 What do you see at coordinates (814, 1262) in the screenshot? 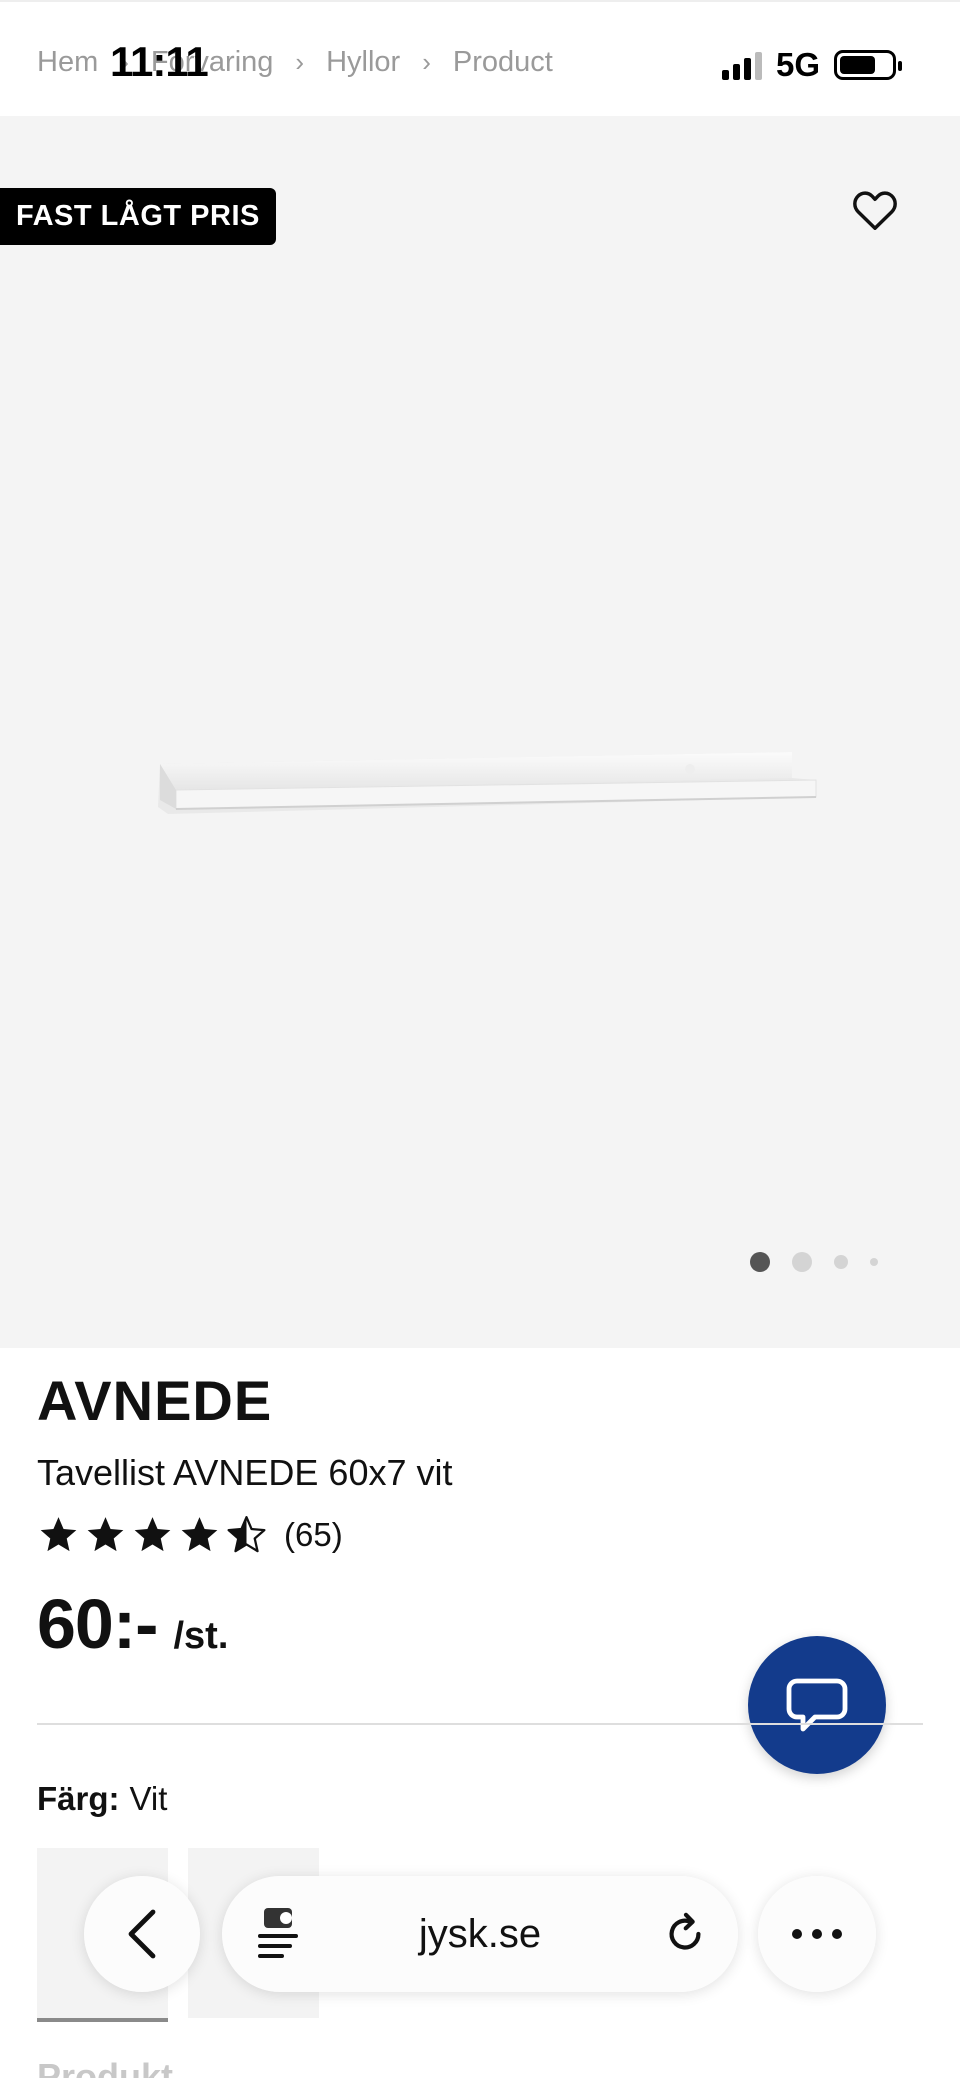
I see `image-pagination` at bounding box center [814, 1262].